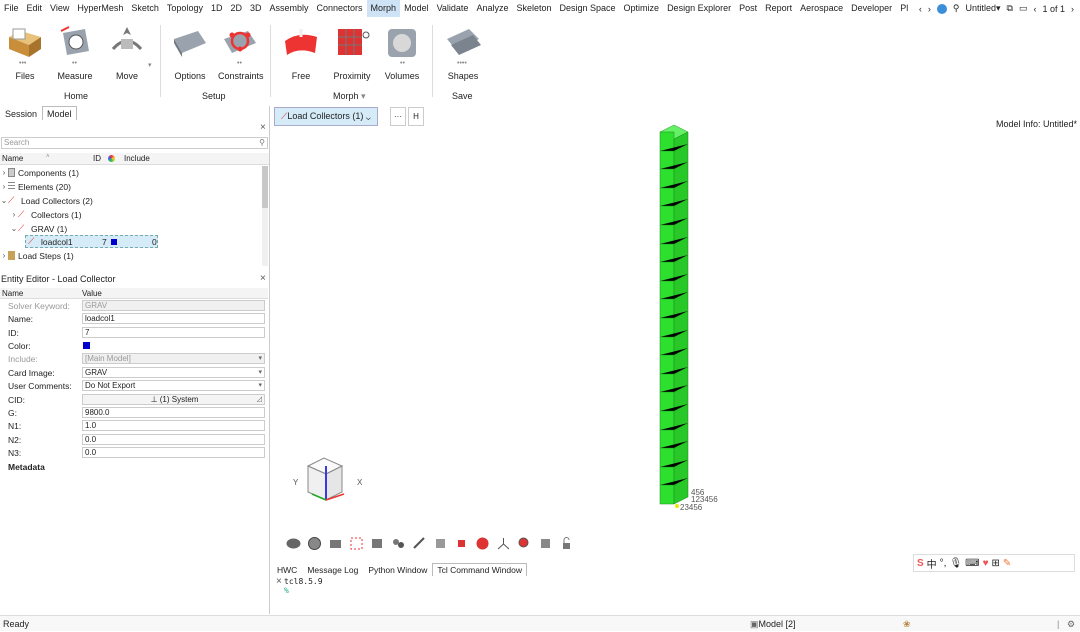 This screenshot has height=632, width=1080. I want to click on proximity-button: Proximity, so click(352, 52).